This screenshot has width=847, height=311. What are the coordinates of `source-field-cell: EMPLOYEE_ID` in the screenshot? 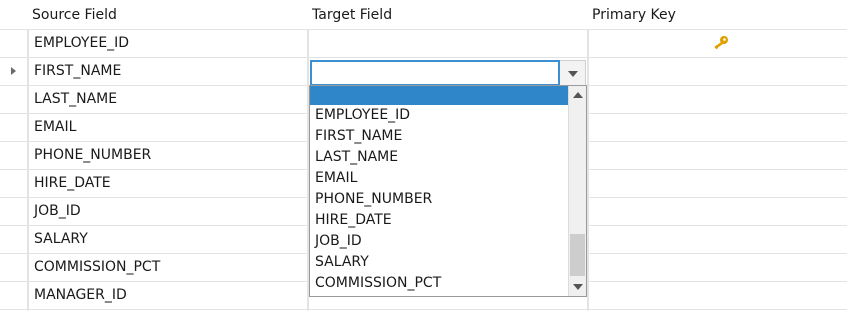 It's located at (168, 43).